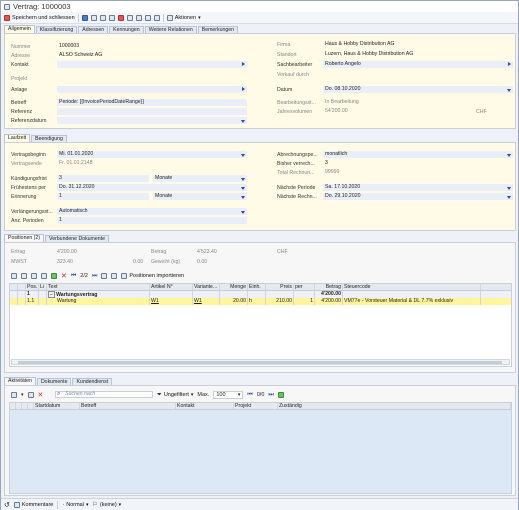 The height and width of the screenshot is (510, 519). I want to click on notice-period-unit: Monate, so click(200, 178).